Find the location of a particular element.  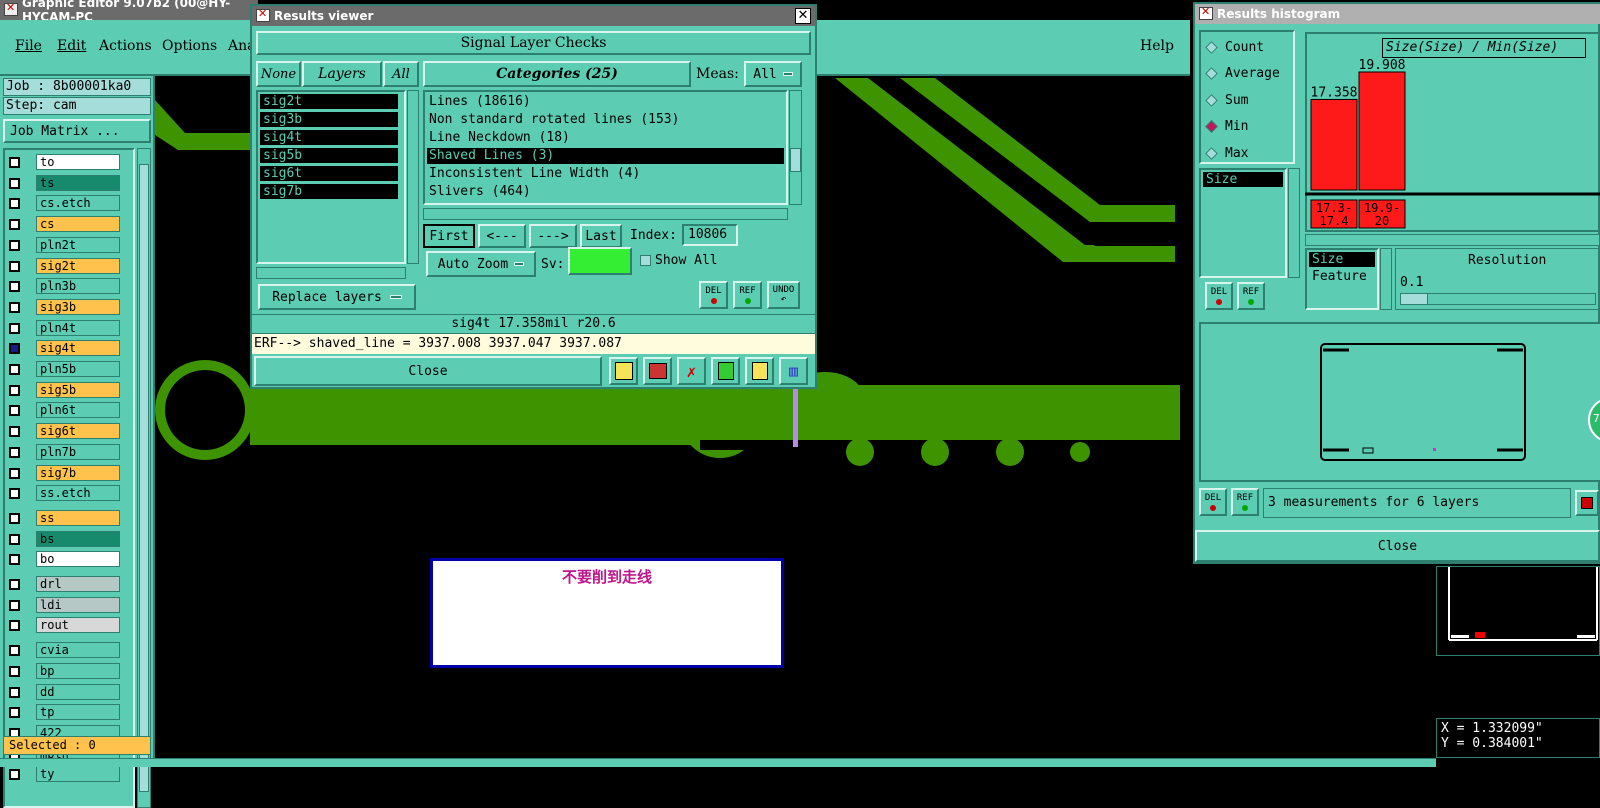

erf-icon-button: ✗ is located at coordinates (691, 371).